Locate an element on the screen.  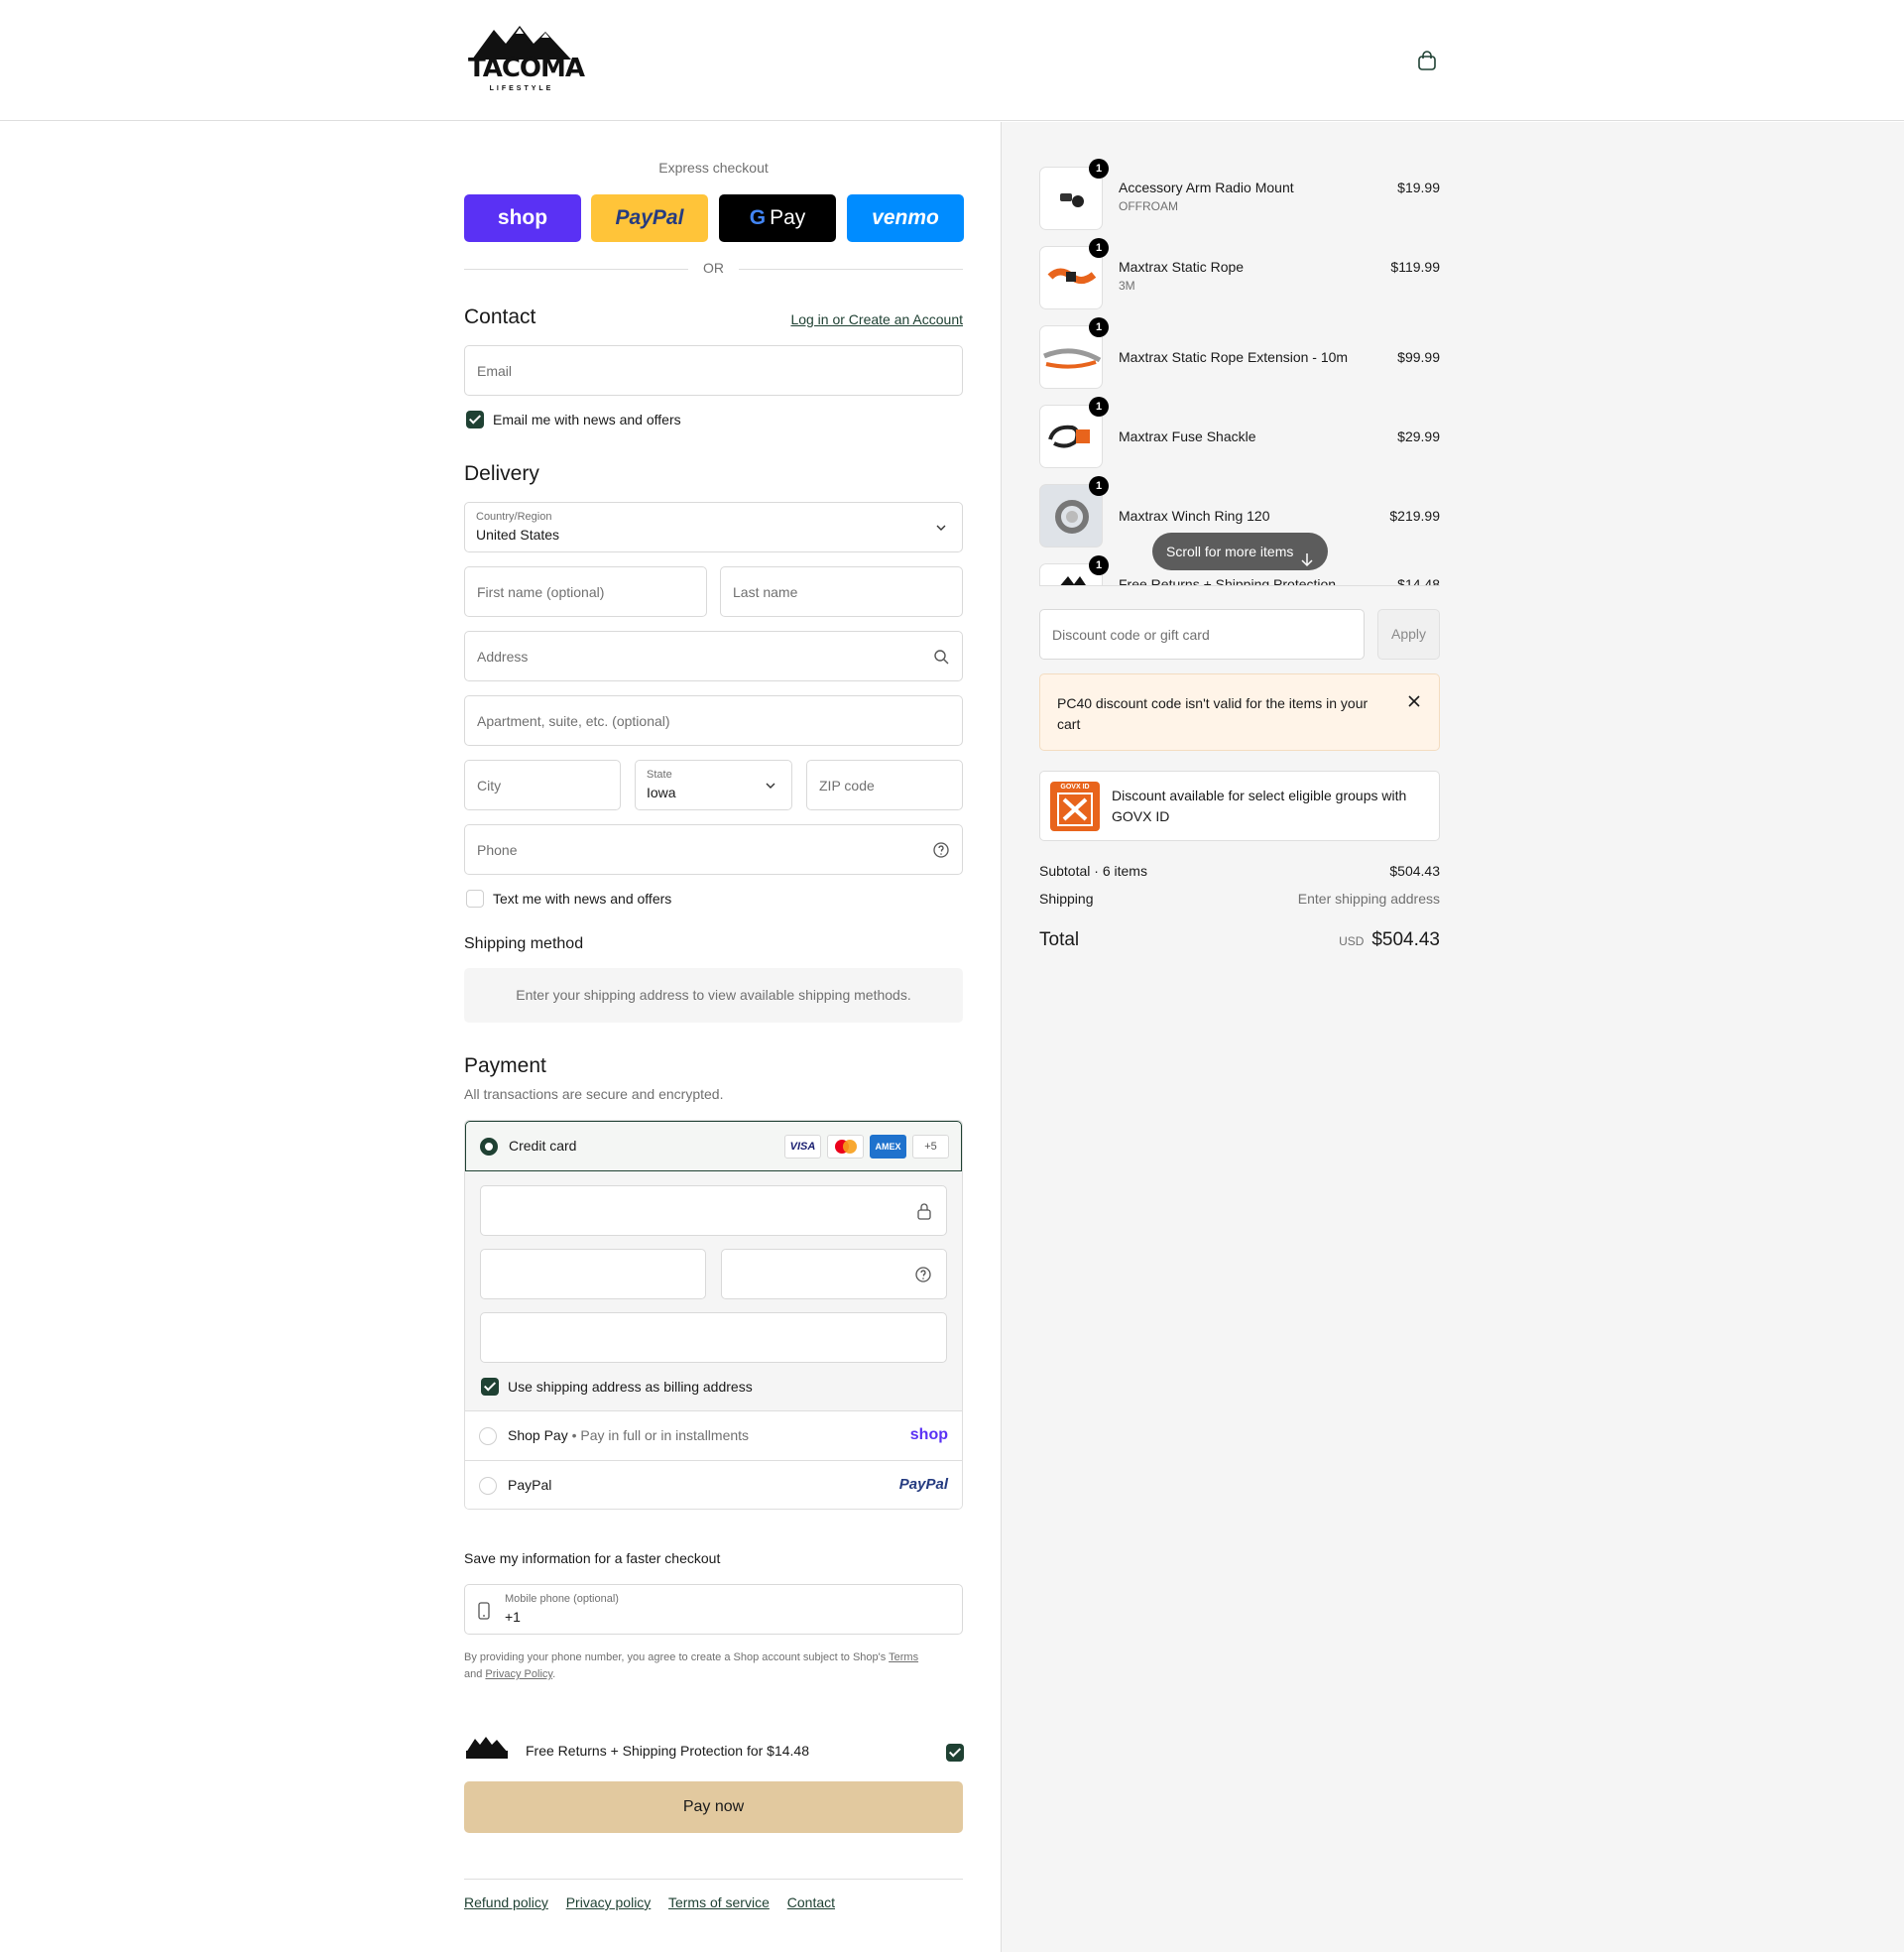
item-name: Maxtrax Winch Ring 120 is located at coordinates (1194, 516).